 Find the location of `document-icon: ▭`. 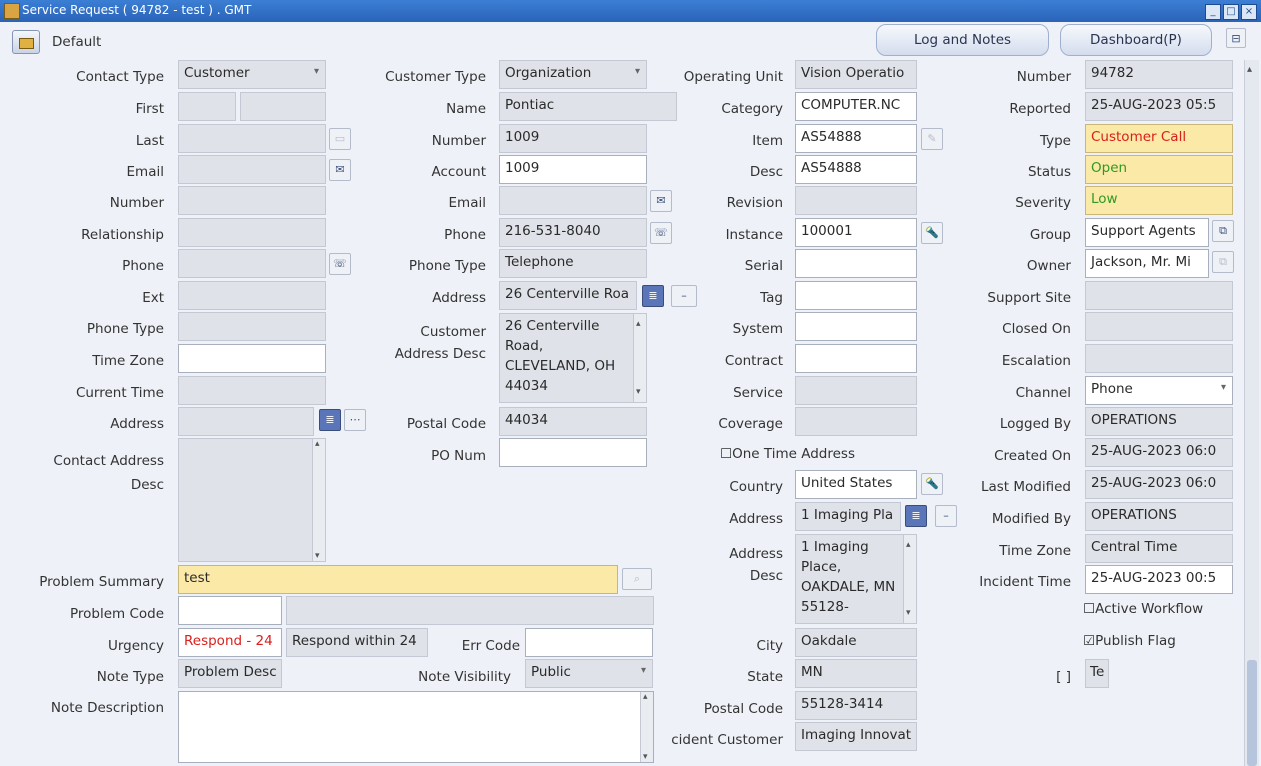

document-icon: ▭ is located at coordinates (340, 139).